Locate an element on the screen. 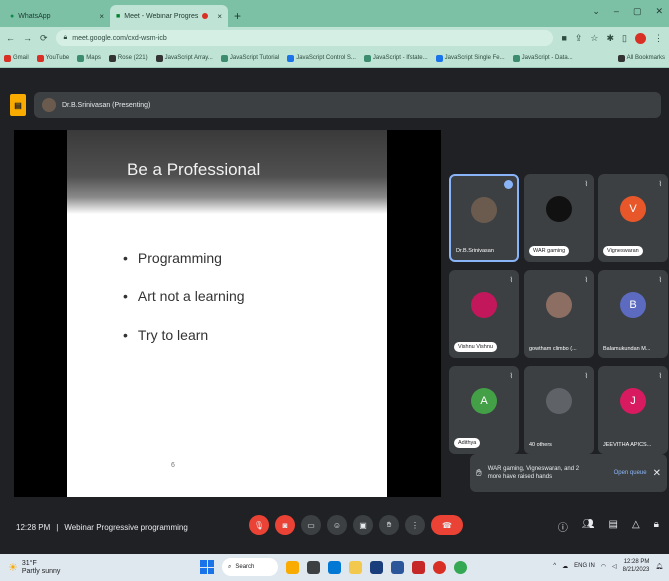 This screenshot has width=669, height=581. volume-icon: ◁ is located at coordinates (614, 566).